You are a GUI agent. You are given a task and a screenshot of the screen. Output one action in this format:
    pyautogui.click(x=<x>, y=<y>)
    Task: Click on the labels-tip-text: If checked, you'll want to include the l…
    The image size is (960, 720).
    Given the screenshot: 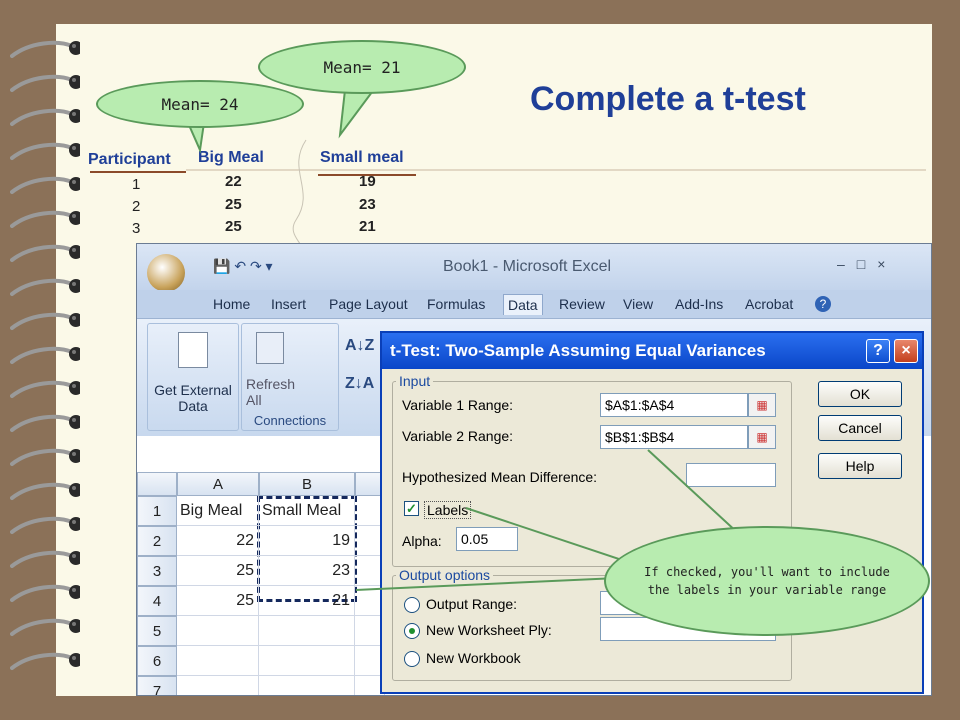 What is the action you would take?
    pyautogui.click(x=767, y=581)
    